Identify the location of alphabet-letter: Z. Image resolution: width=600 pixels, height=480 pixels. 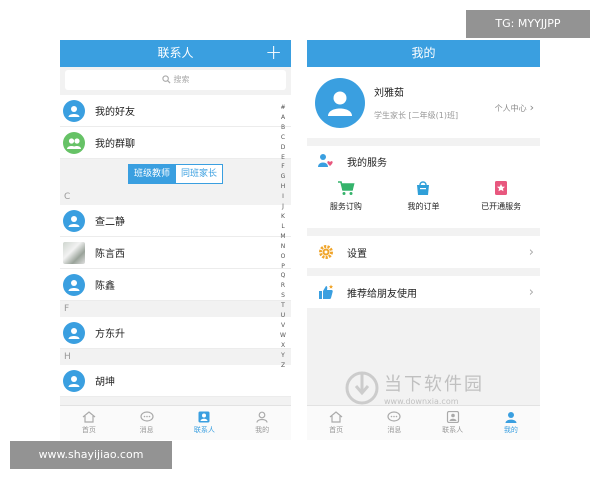
(283, 366).